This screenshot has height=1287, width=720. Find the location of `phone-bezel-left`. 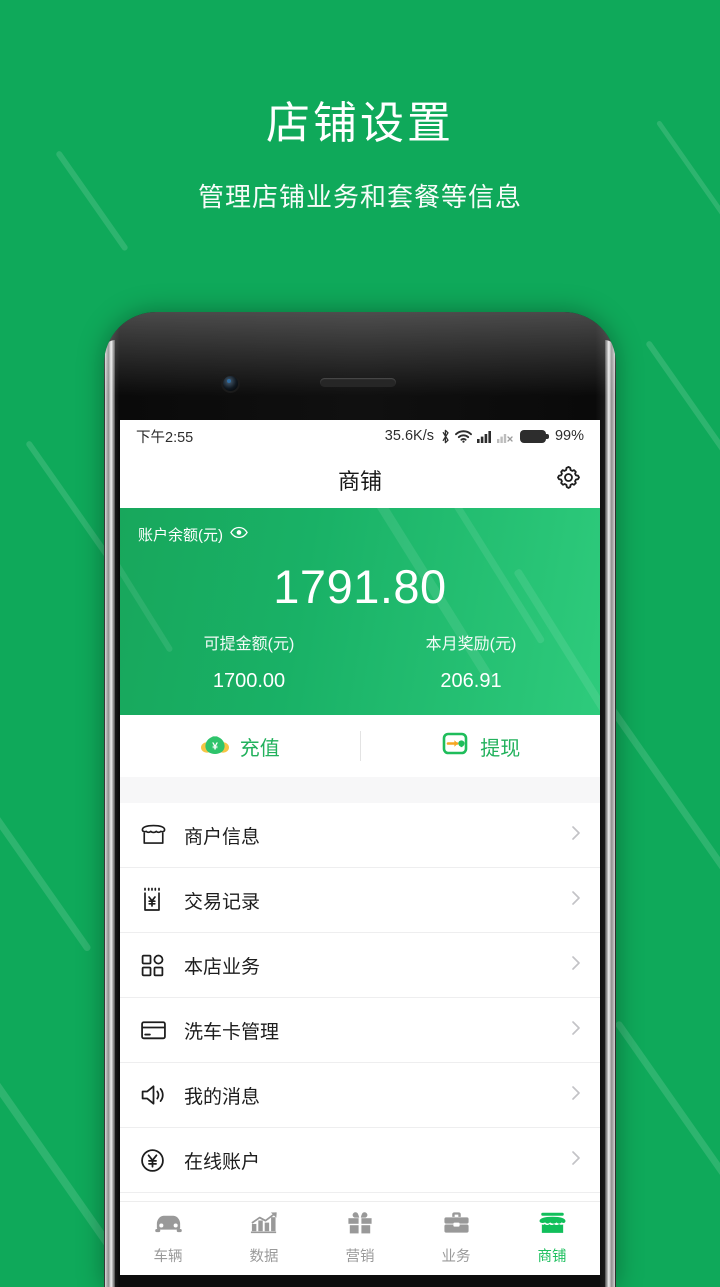

phone-bezel-left is located at coordinates (110, 813).